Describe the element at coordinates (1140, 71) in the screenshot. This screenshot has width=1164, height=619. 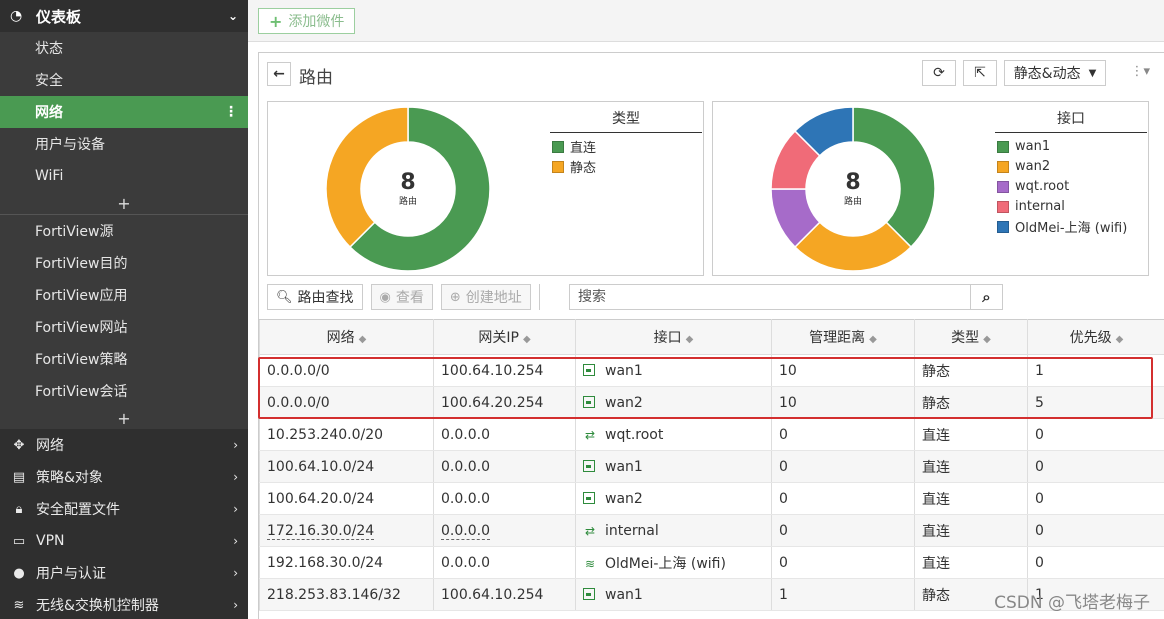
I see `widget-menu-icon: ⋮▾` at that location.